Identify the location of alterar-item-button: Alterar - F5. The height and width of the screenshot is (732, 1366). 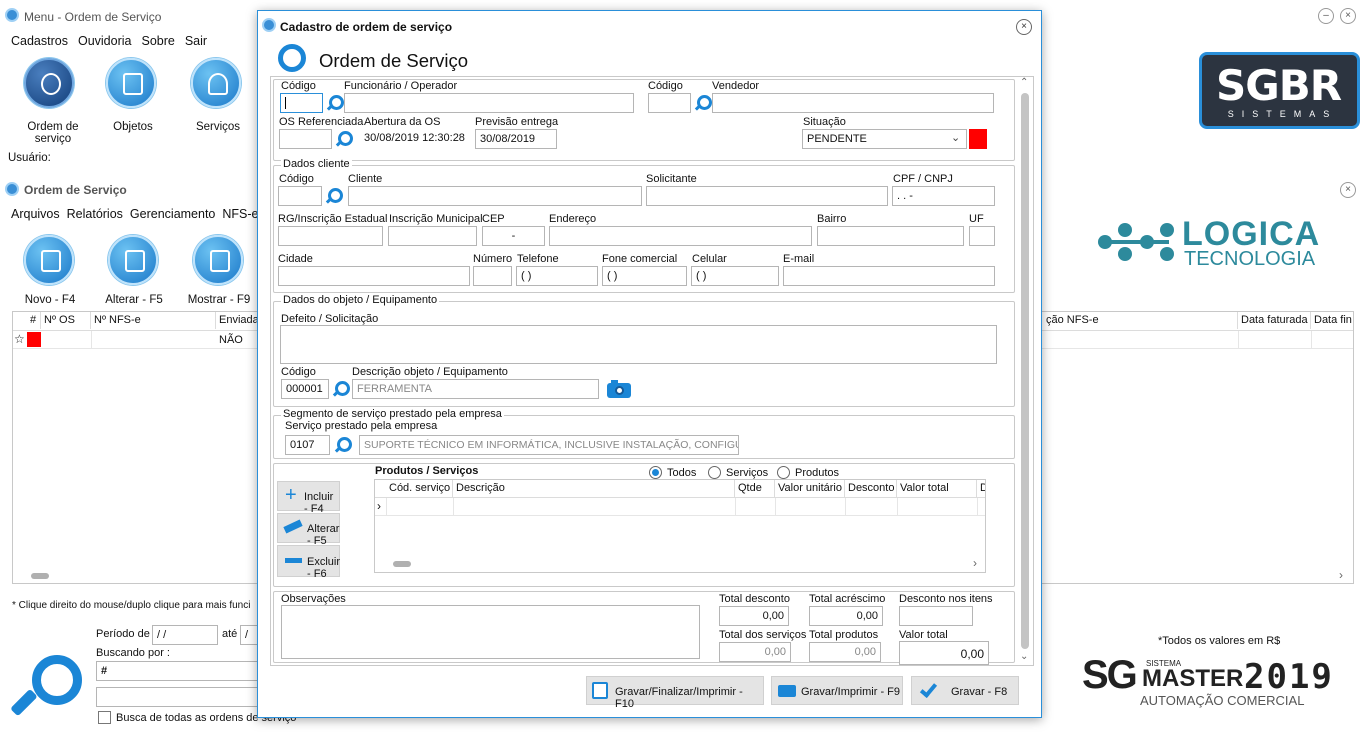
(308, 530).